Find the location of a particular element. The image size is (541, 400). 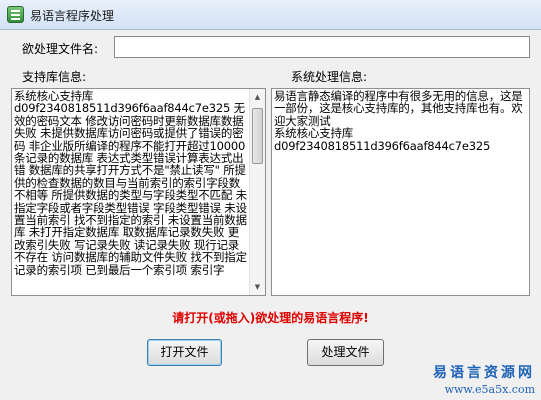

filename-label: 欲处理文件名: is located at coordinates (60, 49).